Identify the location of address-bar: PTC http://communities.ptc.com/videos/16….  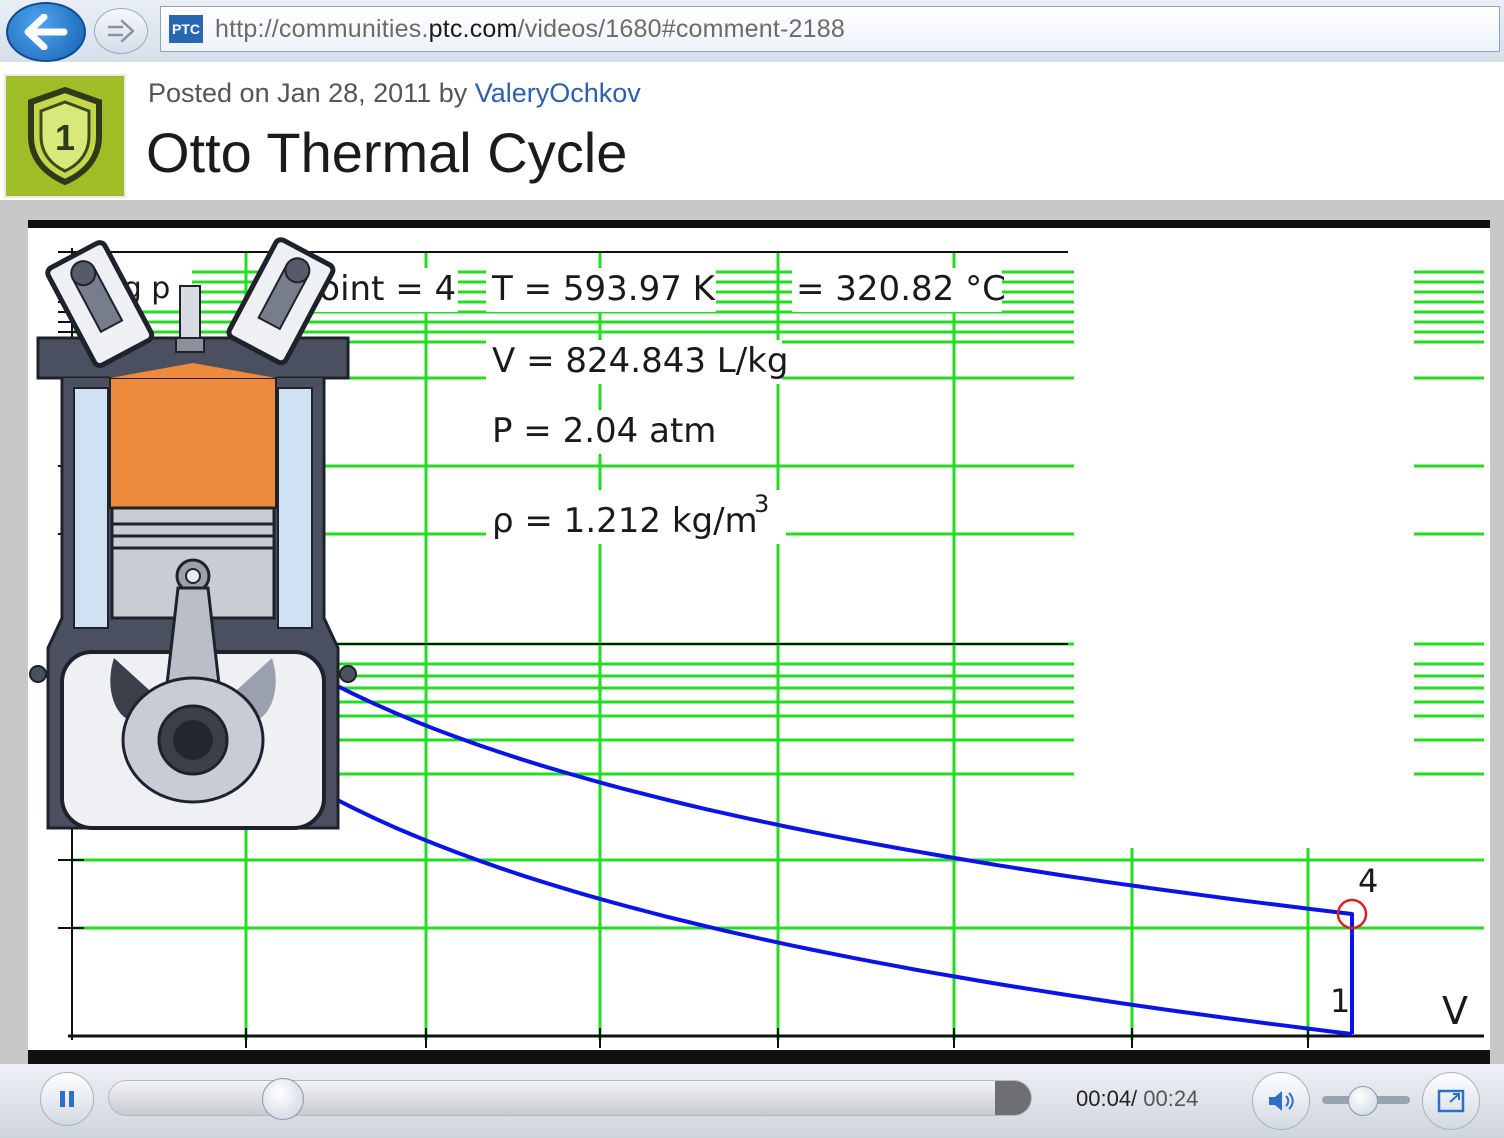
(830, 29).